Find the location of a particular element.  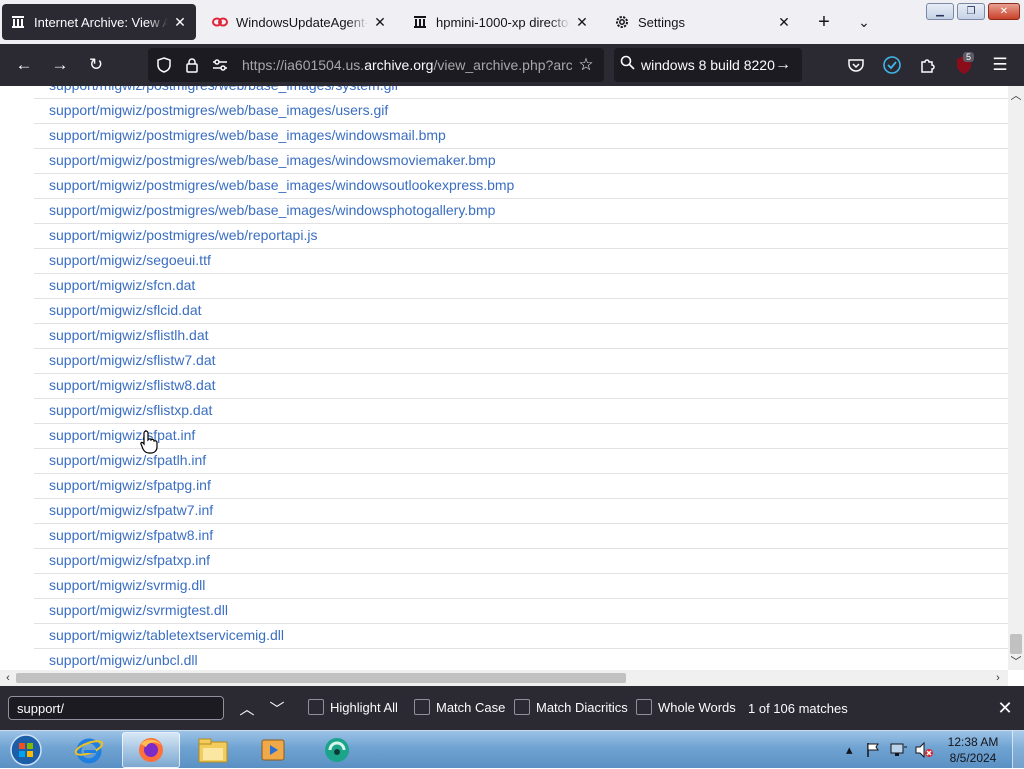

system-clock: 12:38 AM 8/5/2024 is located at coordinates (973, 750).